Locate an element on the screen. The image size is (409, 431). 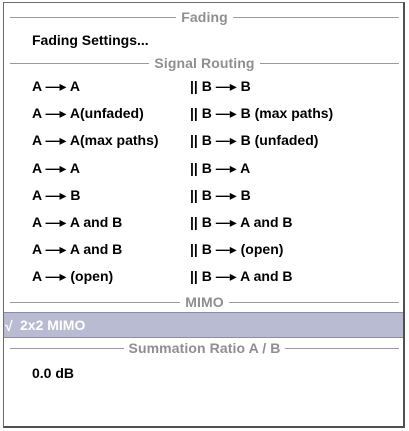
menu-item-routing-1: A —▸ A || B —▸ B is located at coordinates (203, 86).